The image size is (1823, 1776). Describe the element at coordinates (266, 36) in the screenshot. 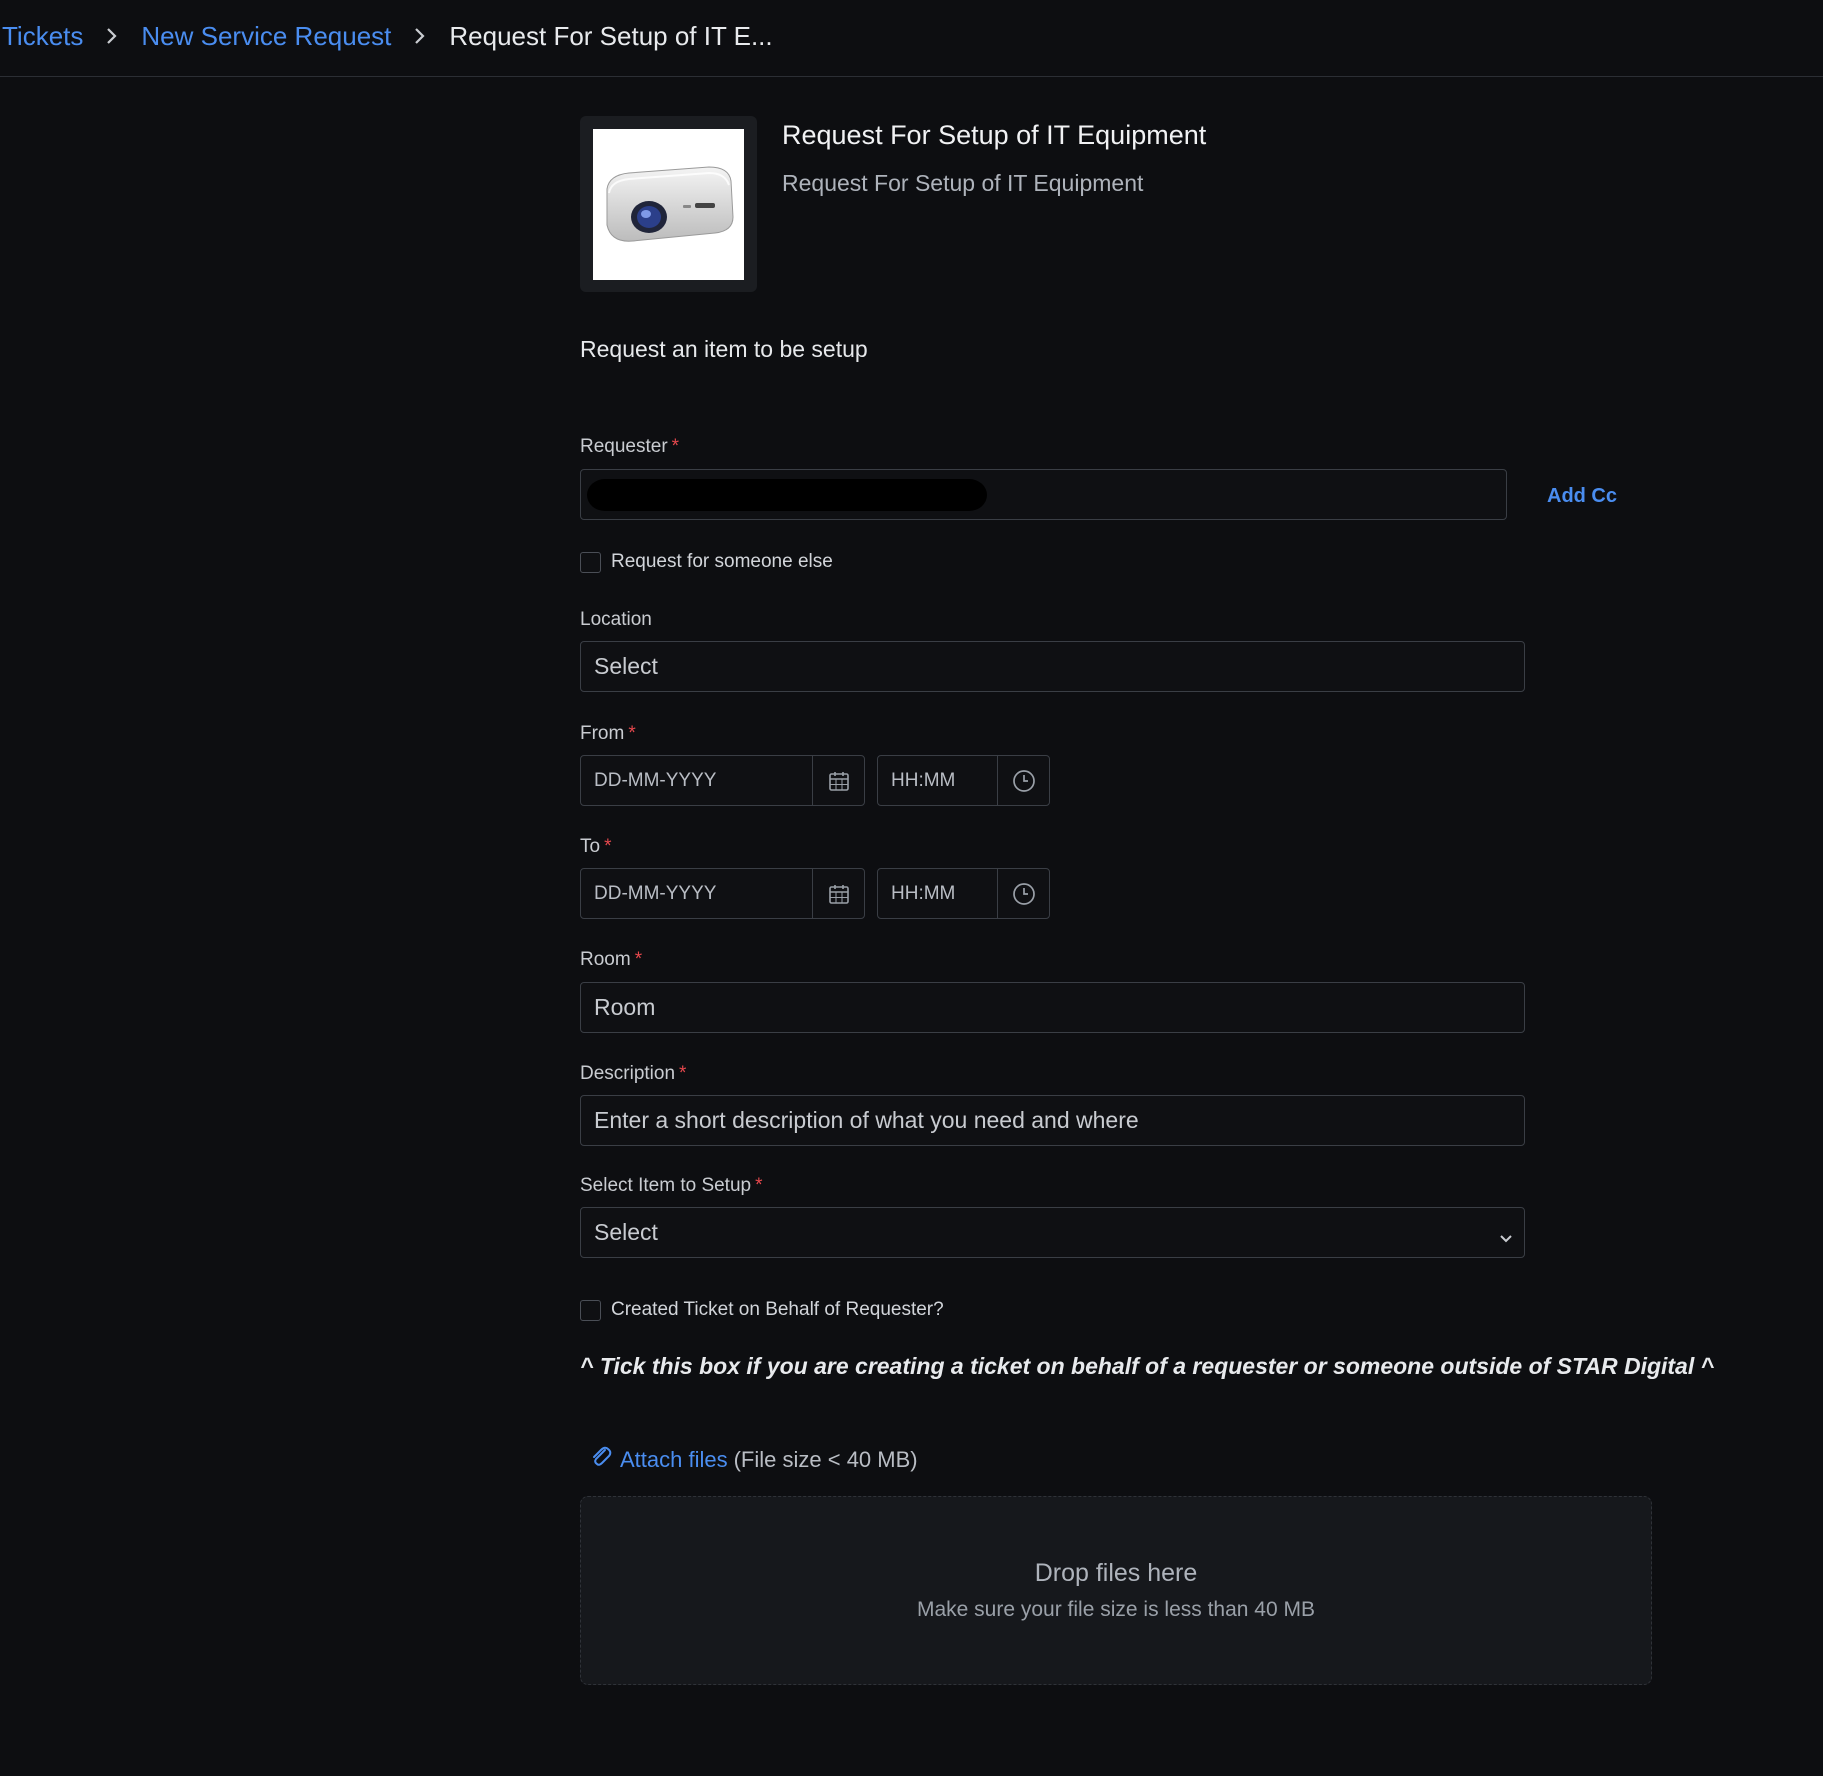

I see `breadcrumb-new-service-request: New Service Request` at that location.